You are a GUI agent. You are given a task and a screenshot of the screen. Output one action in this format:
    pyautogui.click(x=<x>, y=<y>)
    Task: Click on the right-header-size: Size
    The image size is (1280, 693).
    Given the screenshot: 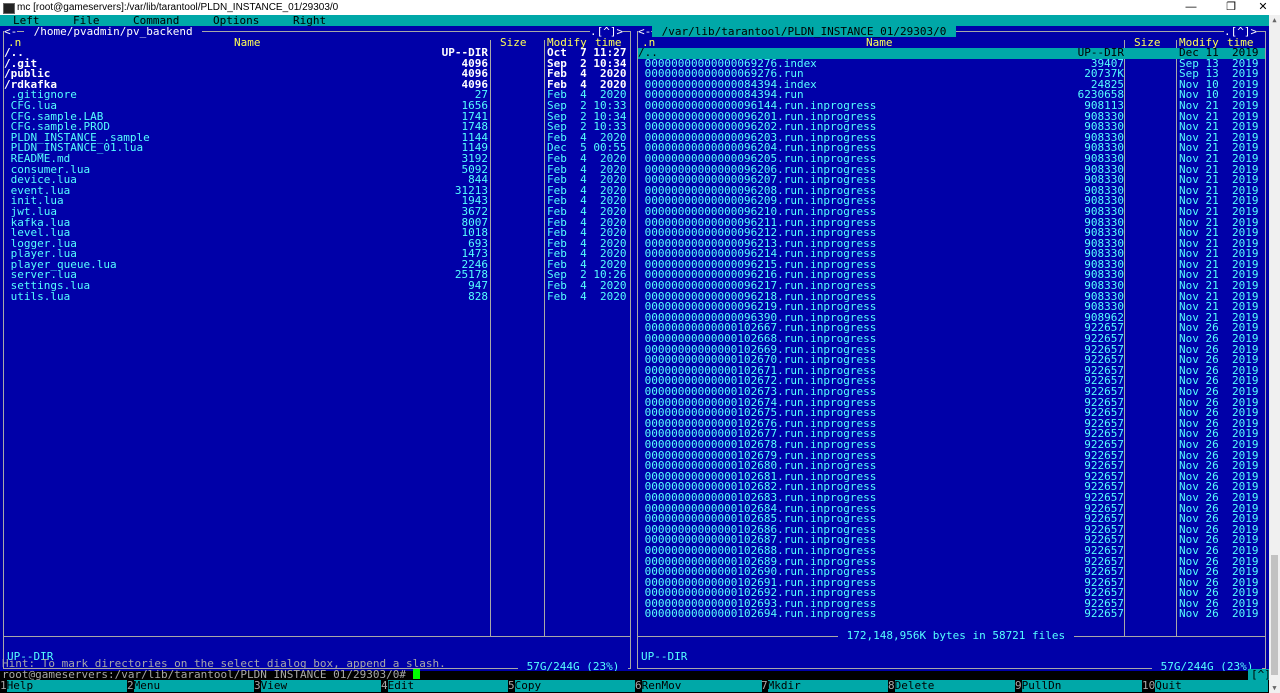 What is the action you would take?
    pyautogui.click(x=1147, y=42)
    